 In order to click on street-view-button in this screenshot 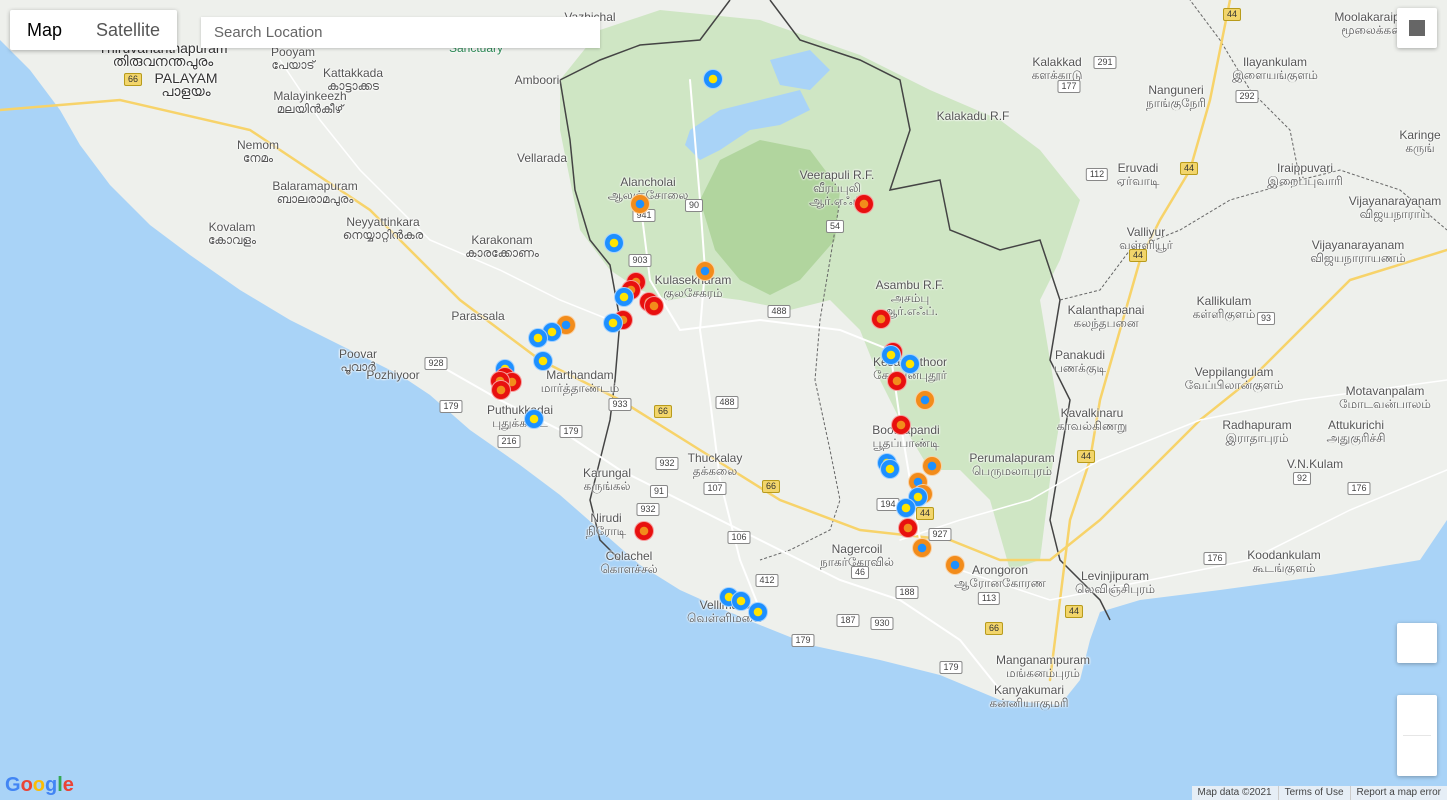, I will do `click(1417, 643)`.